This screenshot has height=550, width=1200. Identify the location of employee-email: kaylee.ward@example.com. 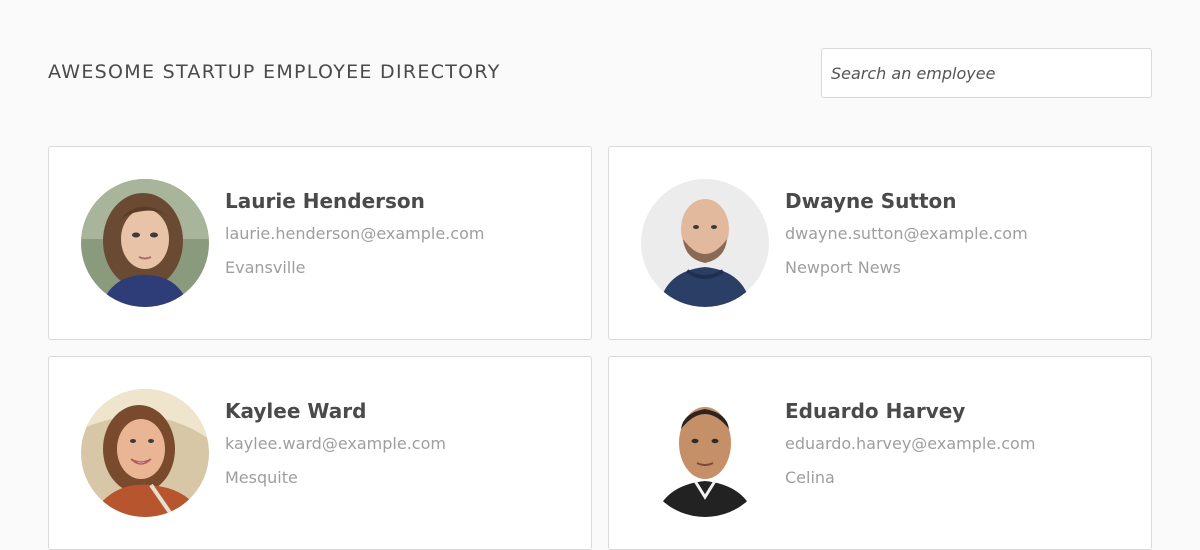
(335, 443).